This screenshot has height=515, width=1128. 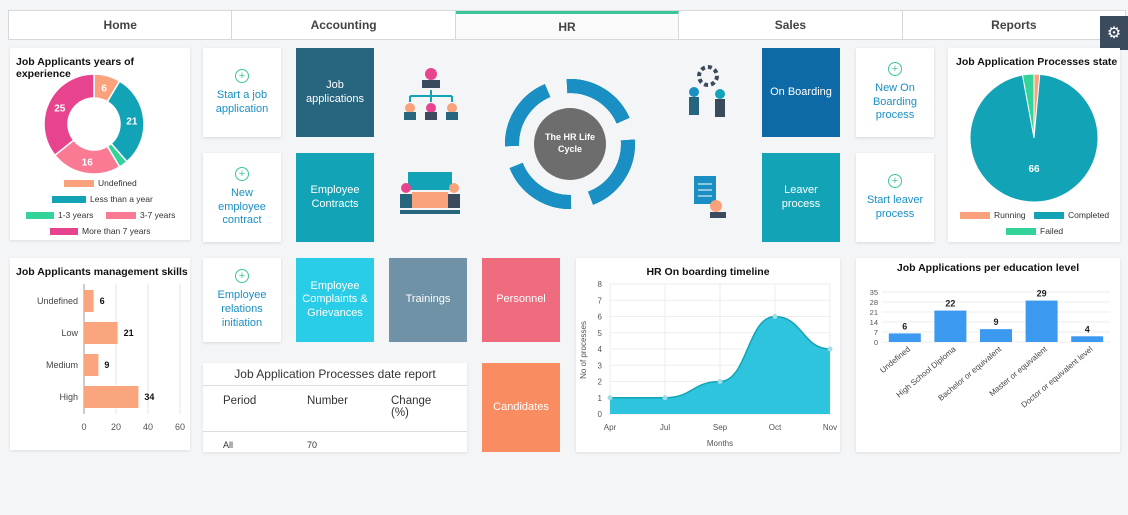 What do you see at coordinates (708, 272) in the screenshot?
I see `timeline-title: HR On boarding timeline` at bounding box center [708, 272].